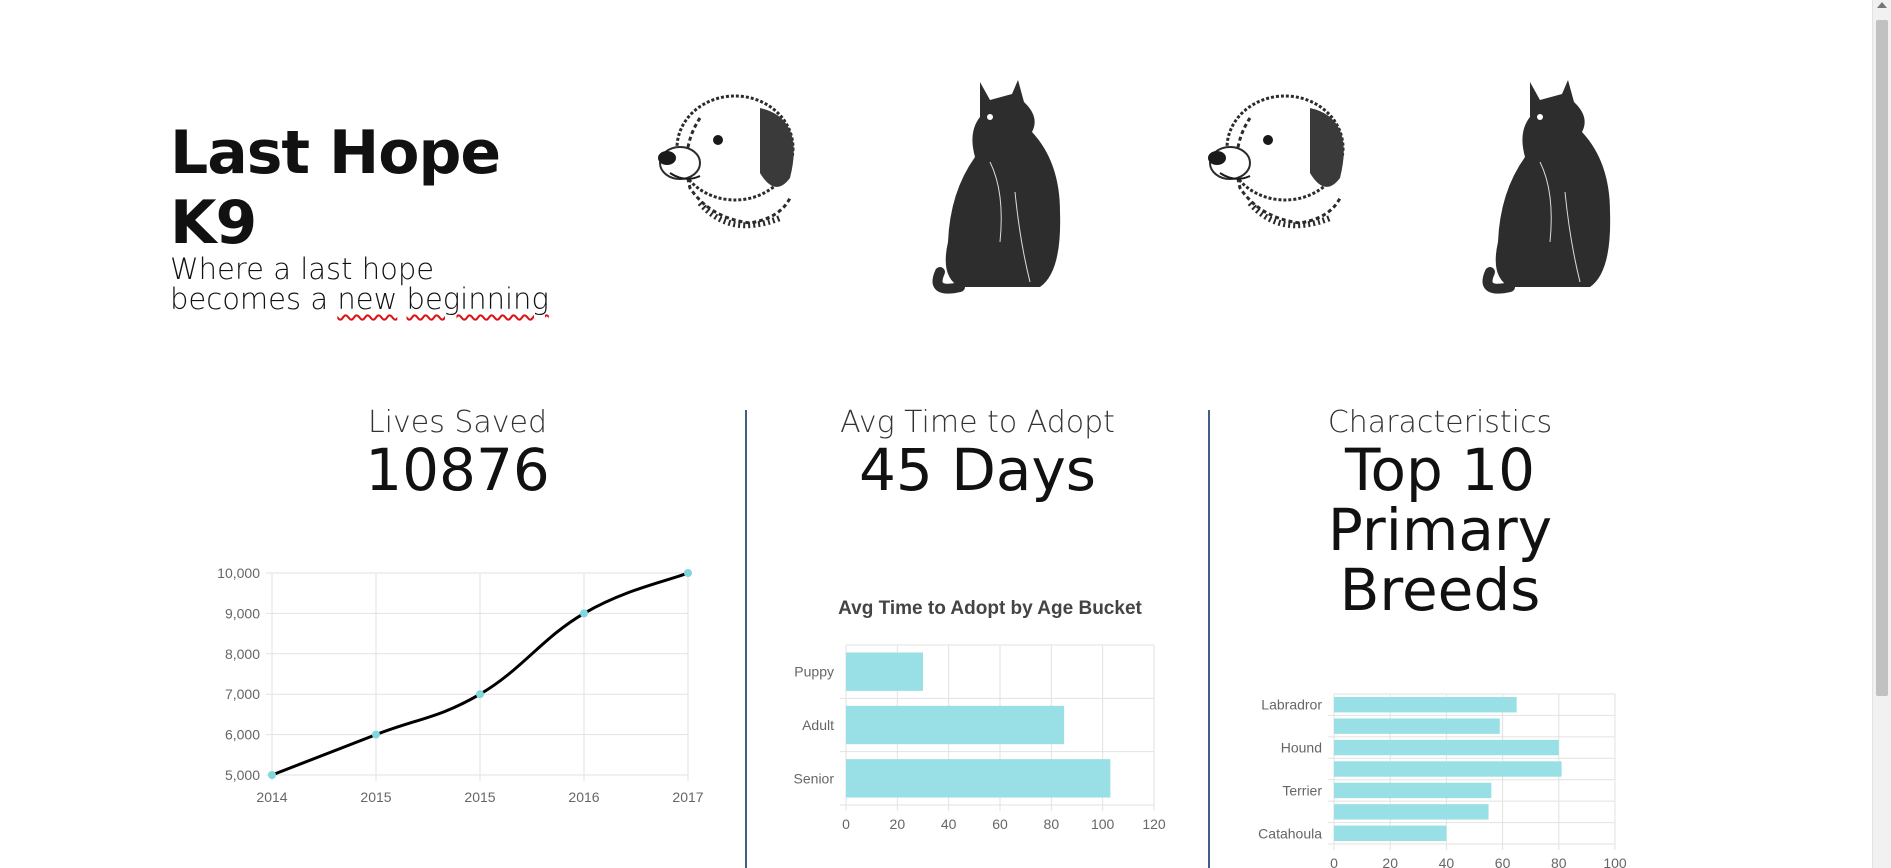  What do you see at coordinates (1440, 470) in the screenshot?
I see `stat-value-line: Top 10` at bounding box center [1440, 470].